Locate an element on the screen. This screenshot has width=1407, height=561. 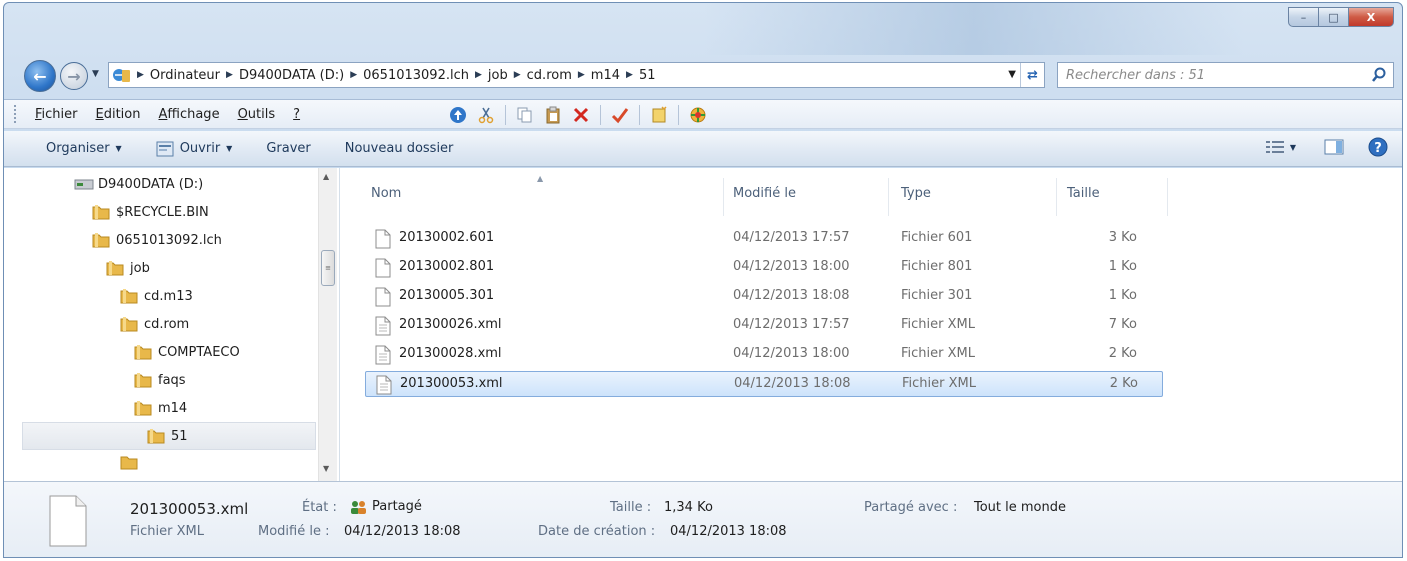
properties-check-icon is located at coordinates (620, 115).